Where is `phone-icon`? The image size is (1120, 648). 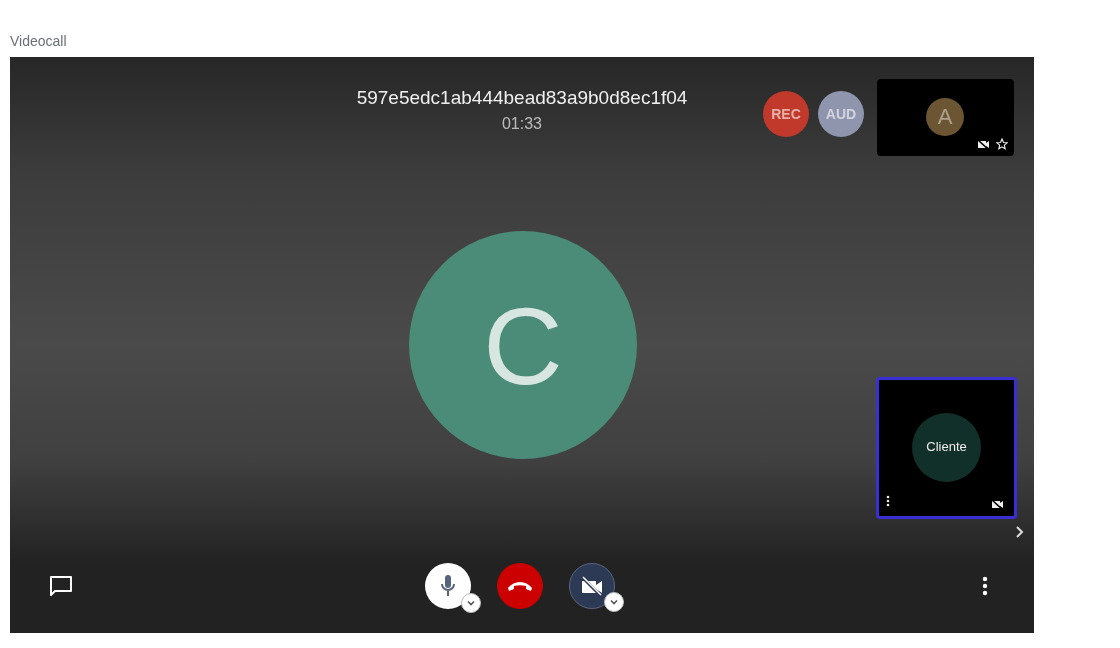 phone-icon is located at coordinates (520, 586).